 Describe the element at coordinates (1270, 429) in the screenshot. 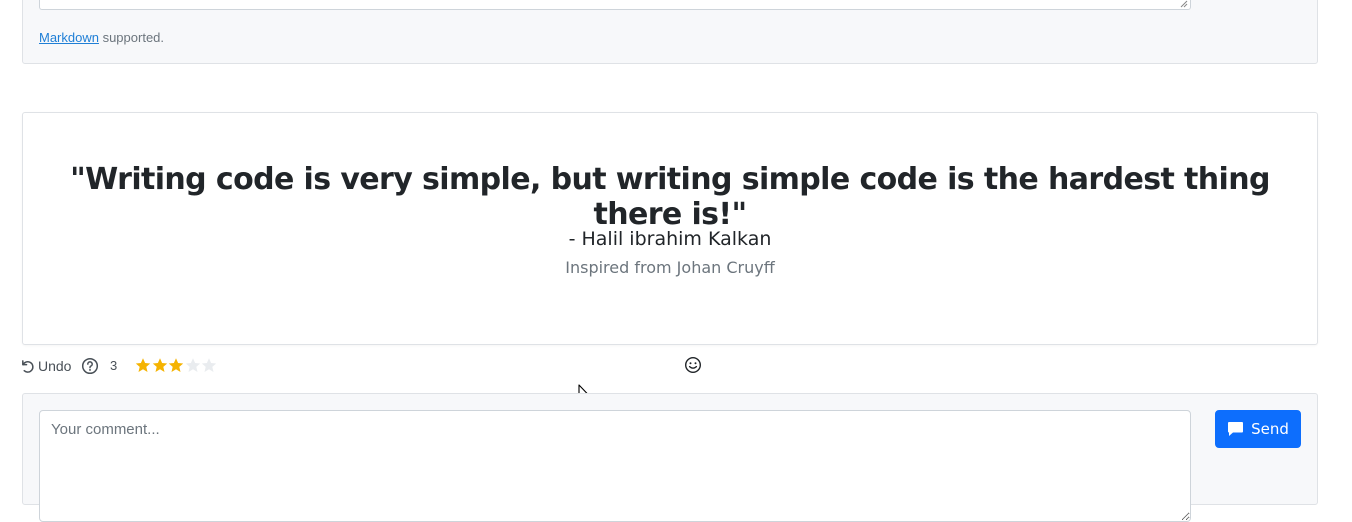

I see `send-label: Send` at that location.